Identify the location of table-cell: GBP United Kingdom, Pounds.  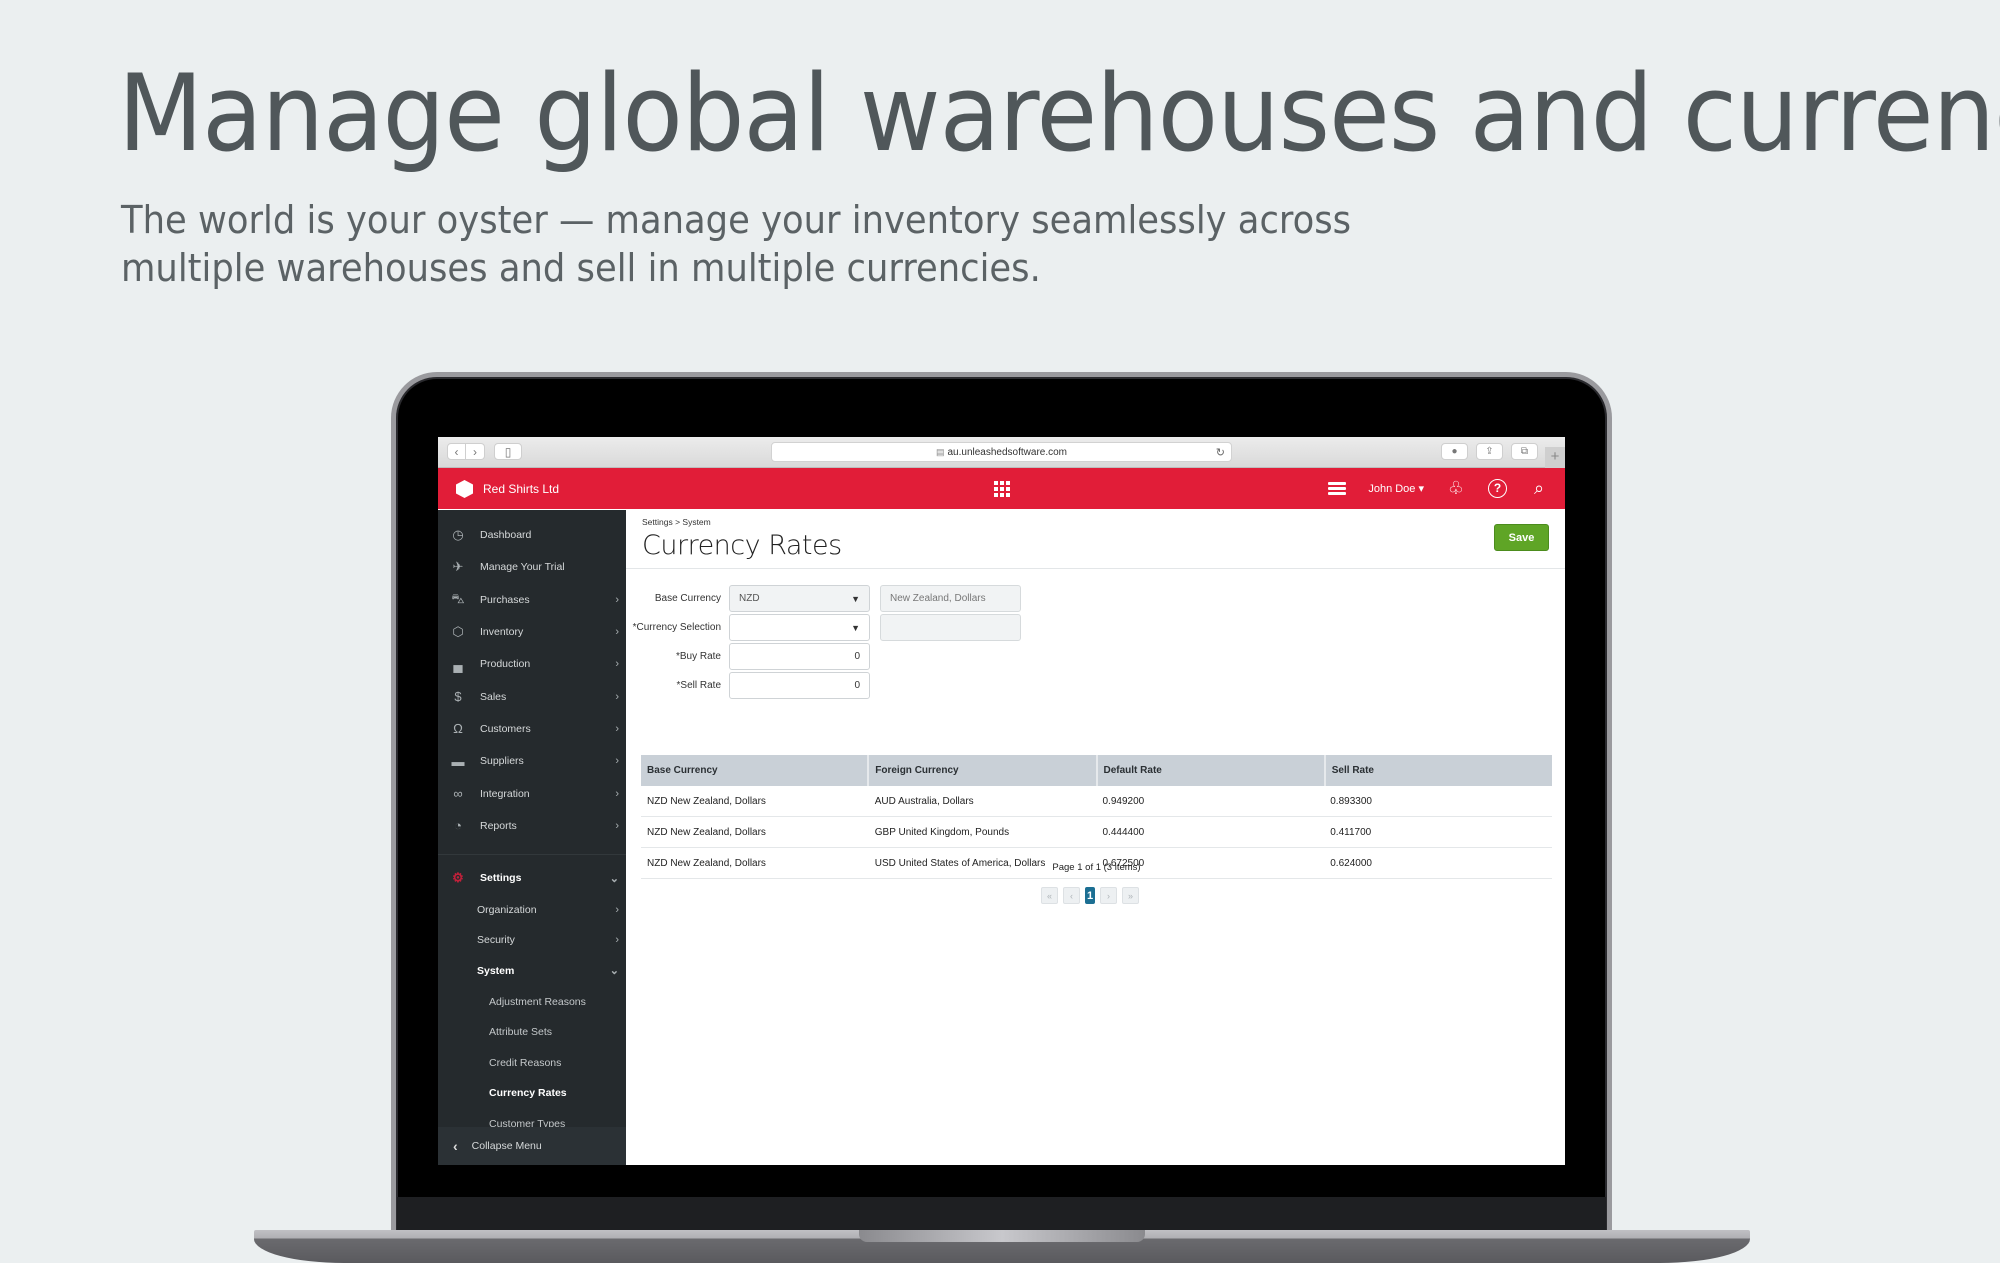
(942, 832).